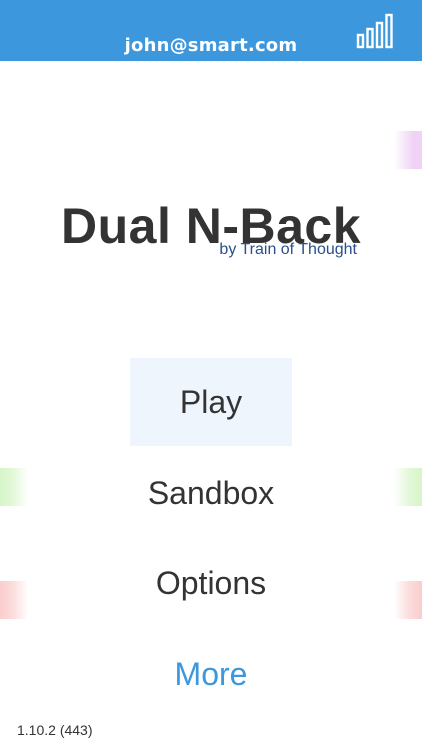 The height and width of the screenshot is (750, 422). What do you see at coordinates (55, 730) in the screenshot?
I see `version-label: 1.10.2 (443)` at bounding box center [55, 730].